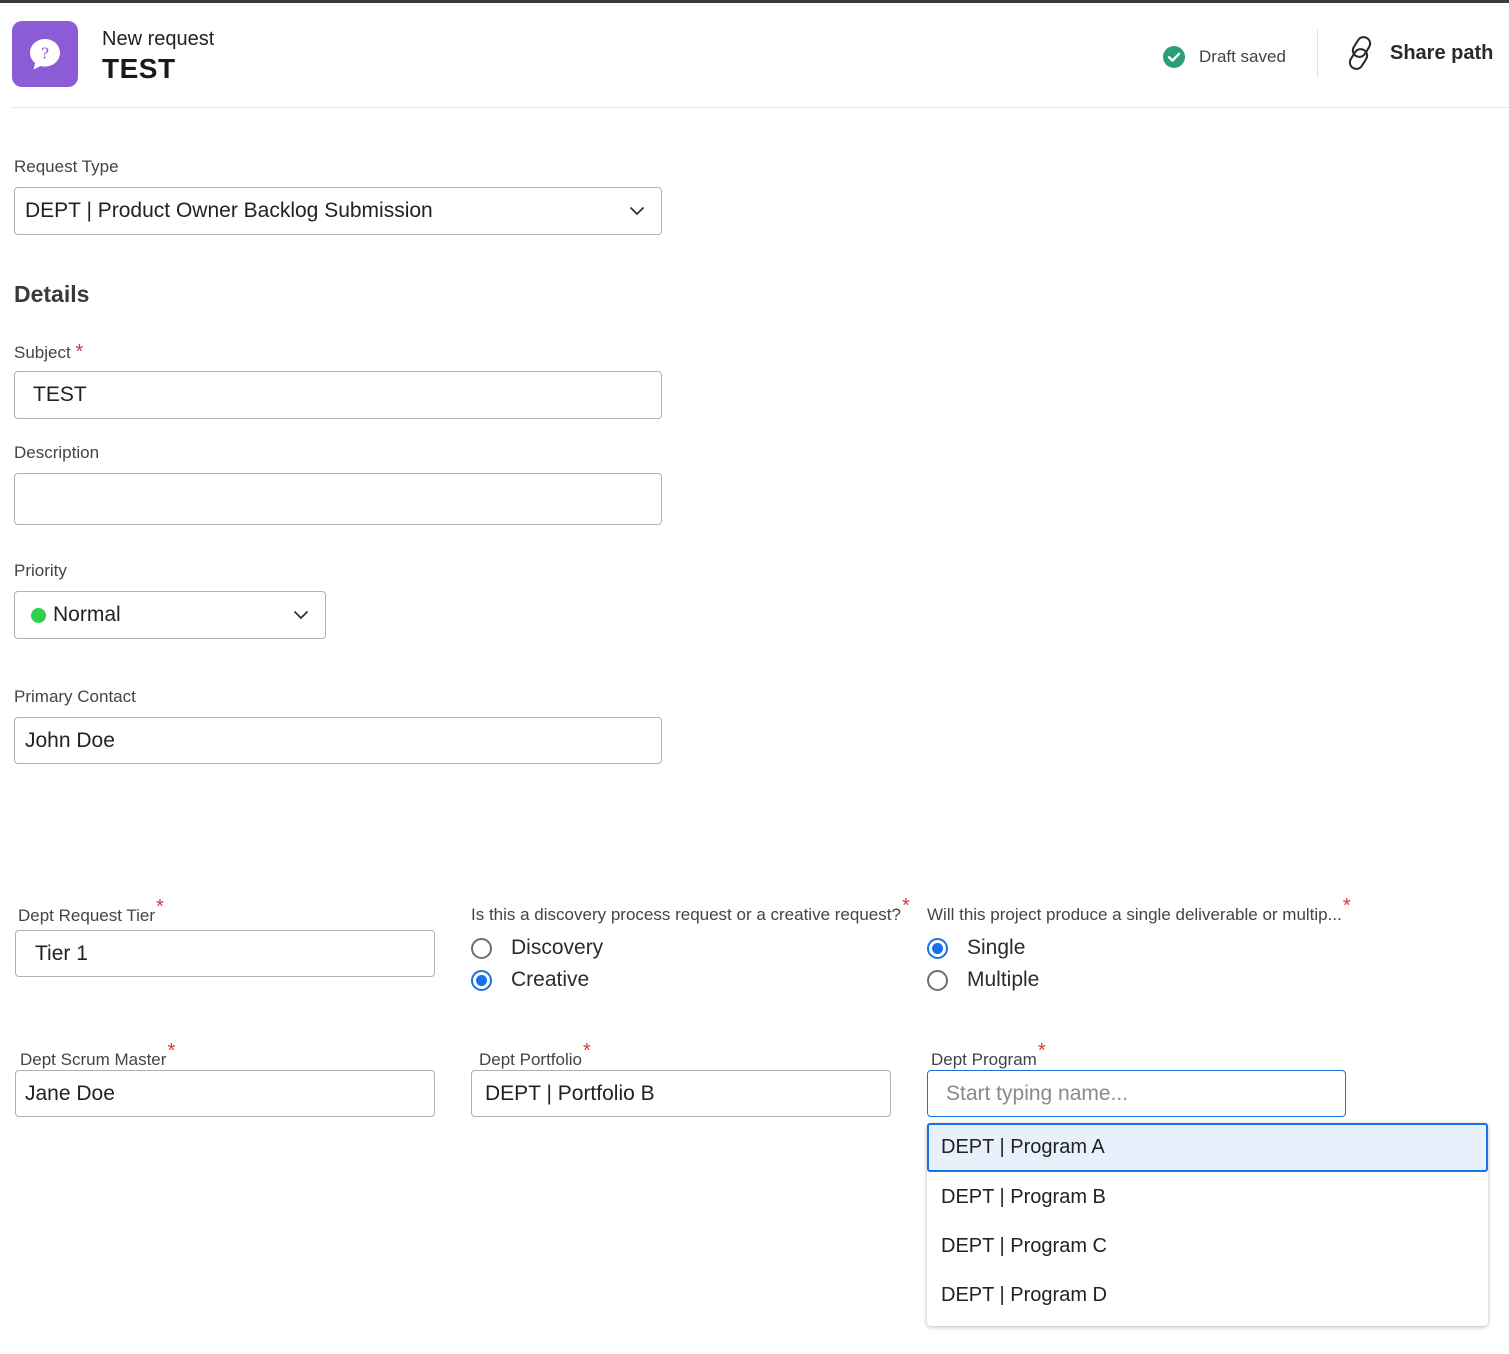 This screenshot has height=1354, width=1509. Describe the element at coordinates (229, 210) in the screenshot. I see `request-type-value: DEPT | Product Owner Backlog Submission` at that location.